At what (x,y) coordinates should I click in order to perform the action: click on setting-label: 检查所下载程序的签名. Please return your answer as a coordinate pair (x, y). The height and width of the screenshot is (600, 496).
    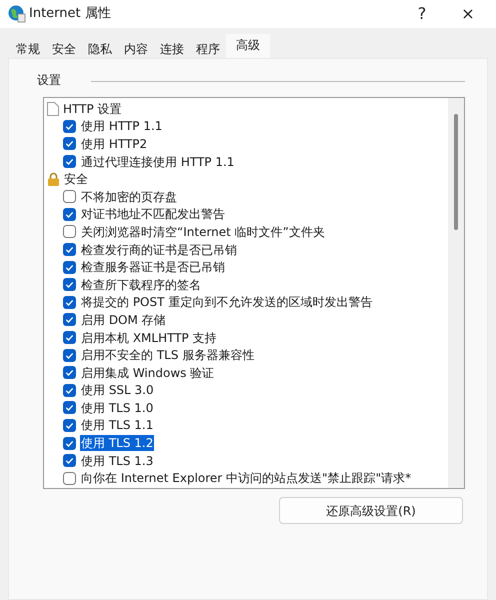
    Looking at the image, I should click on (141, 284).